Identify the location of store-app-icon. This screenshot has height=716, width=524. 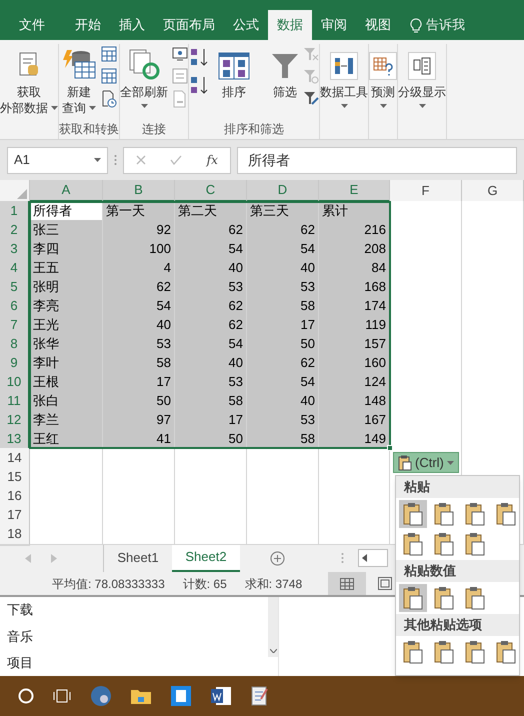
(181, 696).